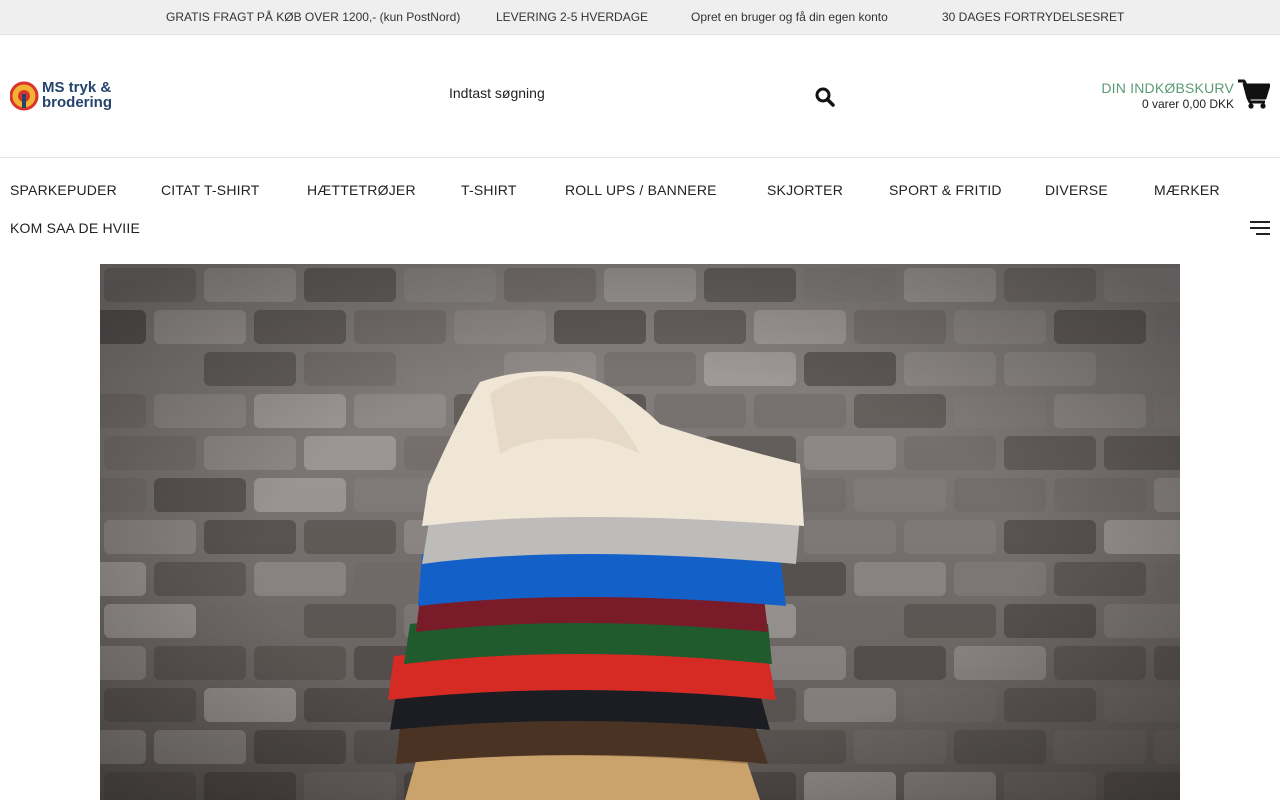  What do you see at coordinates (1187, 190) in the screenshot?
I see `nav-item-maerker: MÆRKER` at bounding box center [1187, 190].